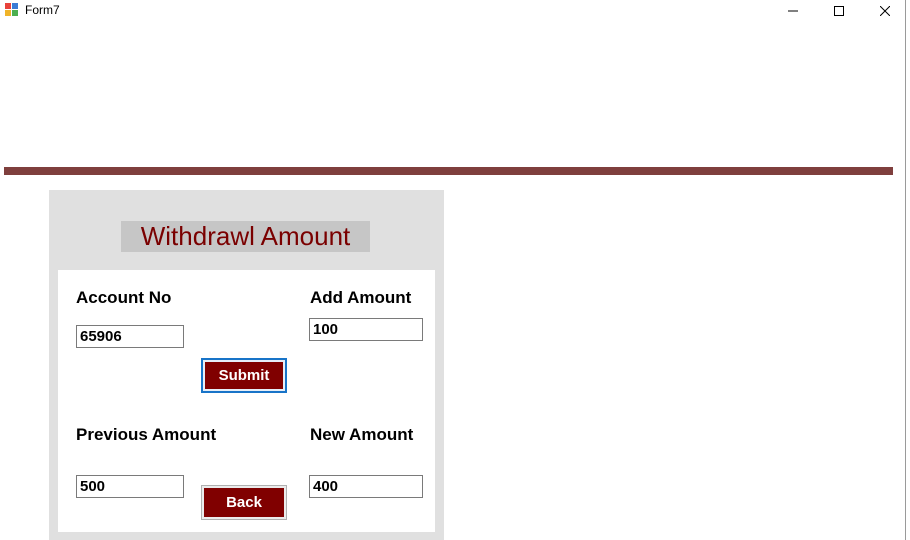 The height and width of the screenshot is (540, 910). I want to click on form-heading: Withdrawl Amount, so click(245, 236).